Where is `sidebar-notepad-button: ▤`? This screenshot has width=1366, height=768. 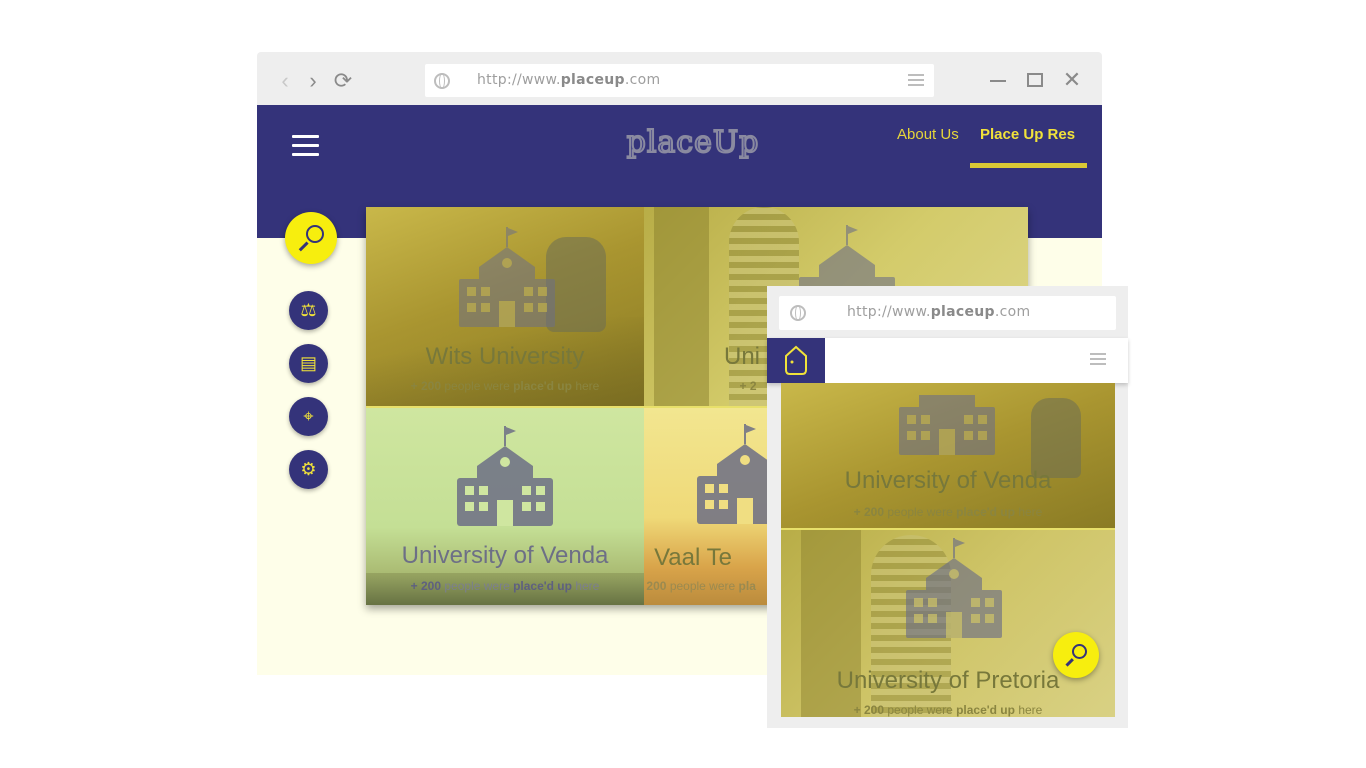
sidebar-notepad-button: ▤ is located at coordinates (308, 363).